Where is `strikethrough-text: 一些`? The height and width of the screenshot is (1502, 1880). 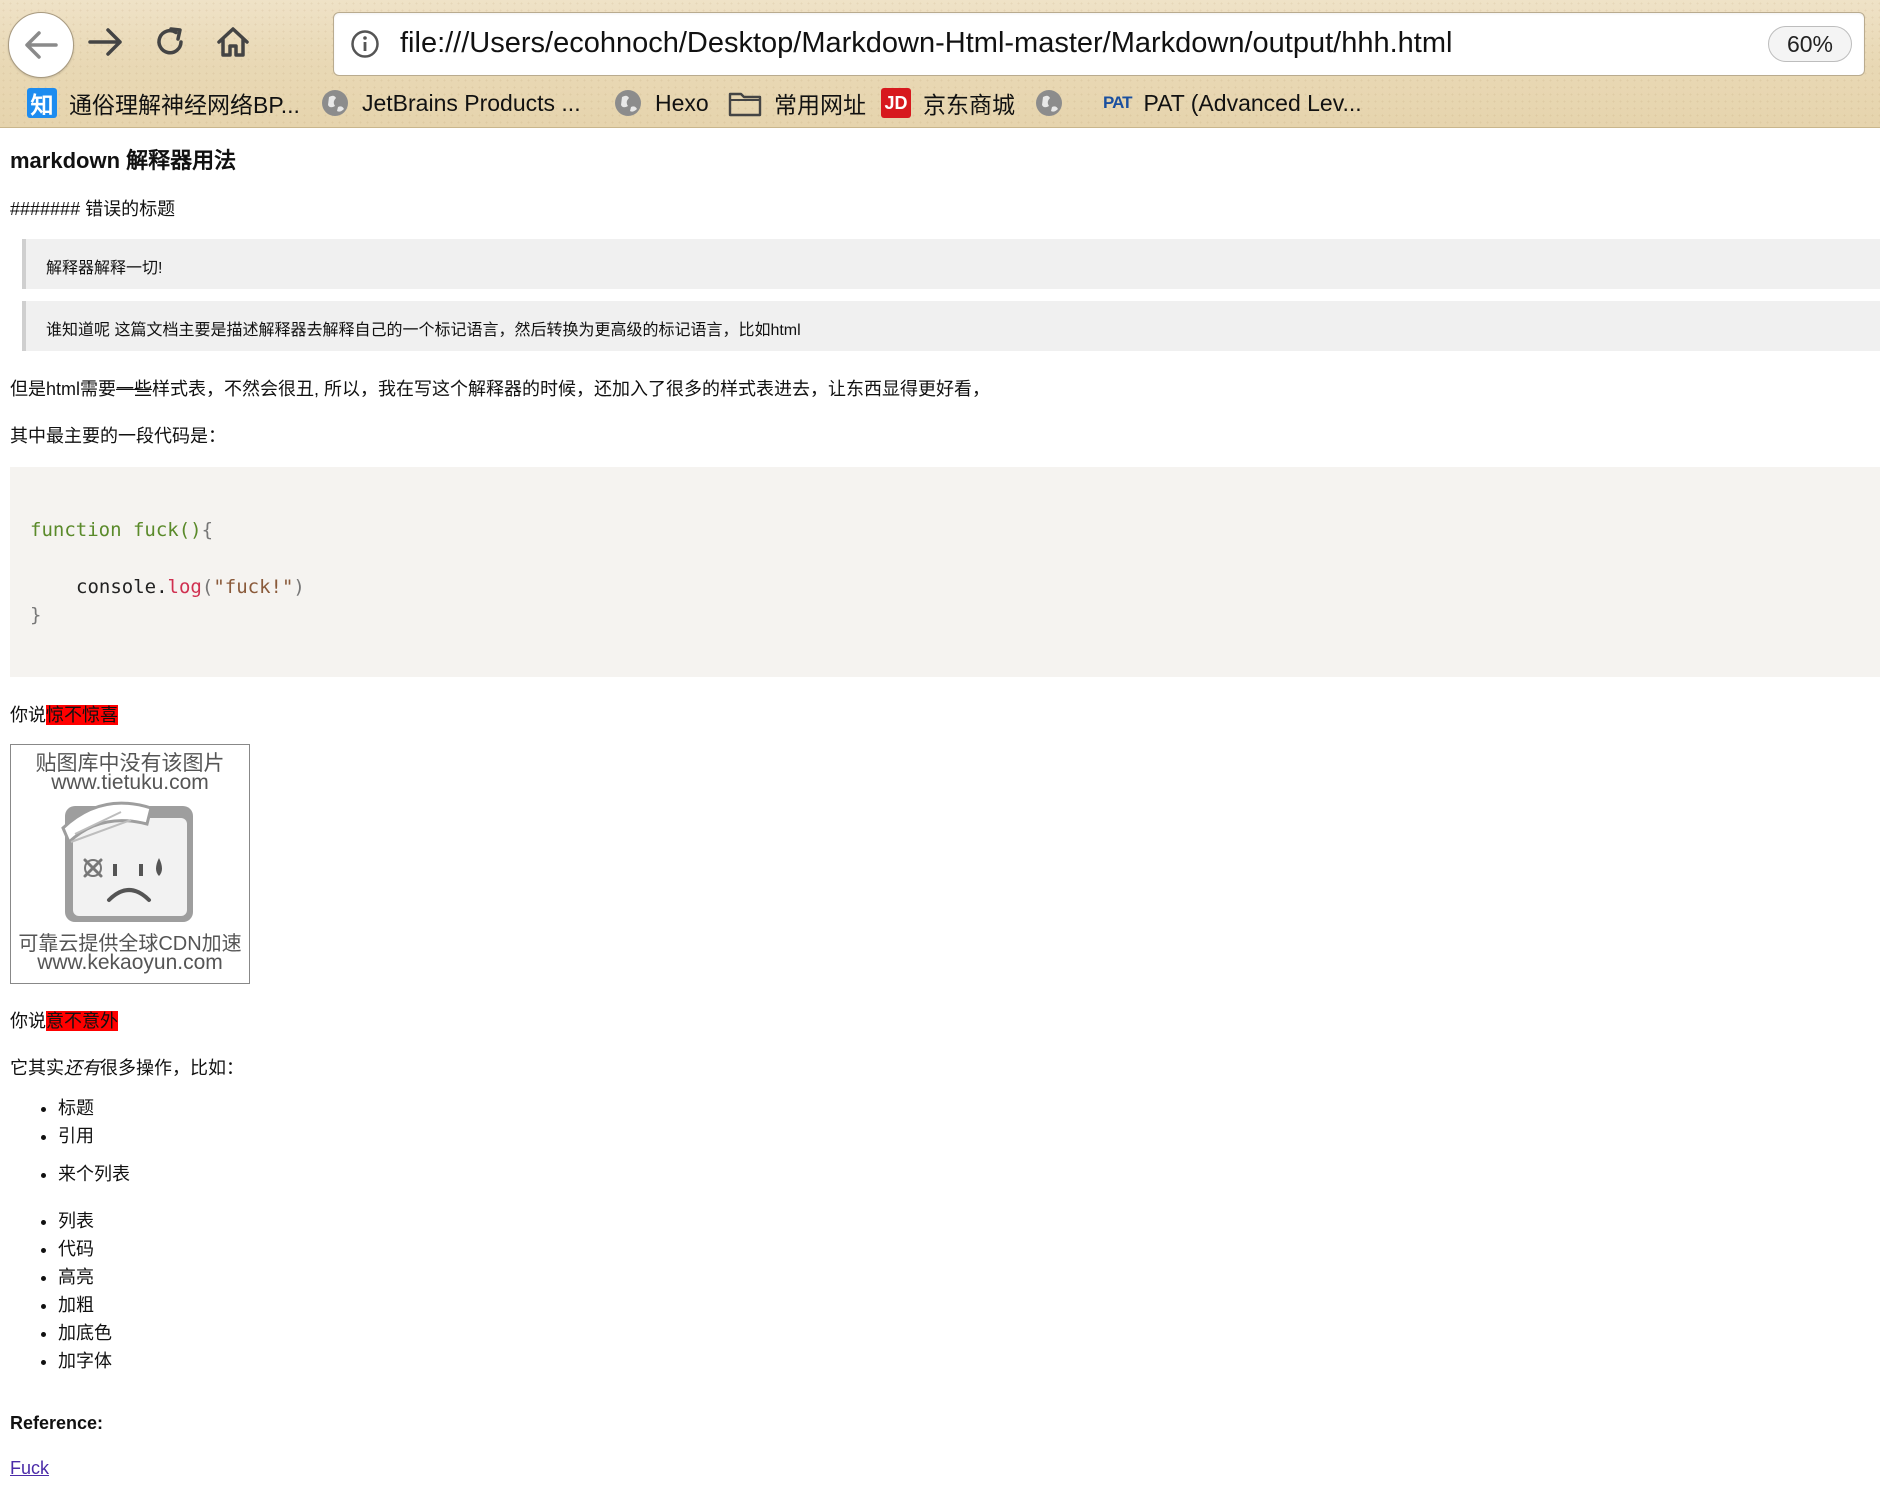
strikethrough-text: 一些 is located at coordinates (134, 389).